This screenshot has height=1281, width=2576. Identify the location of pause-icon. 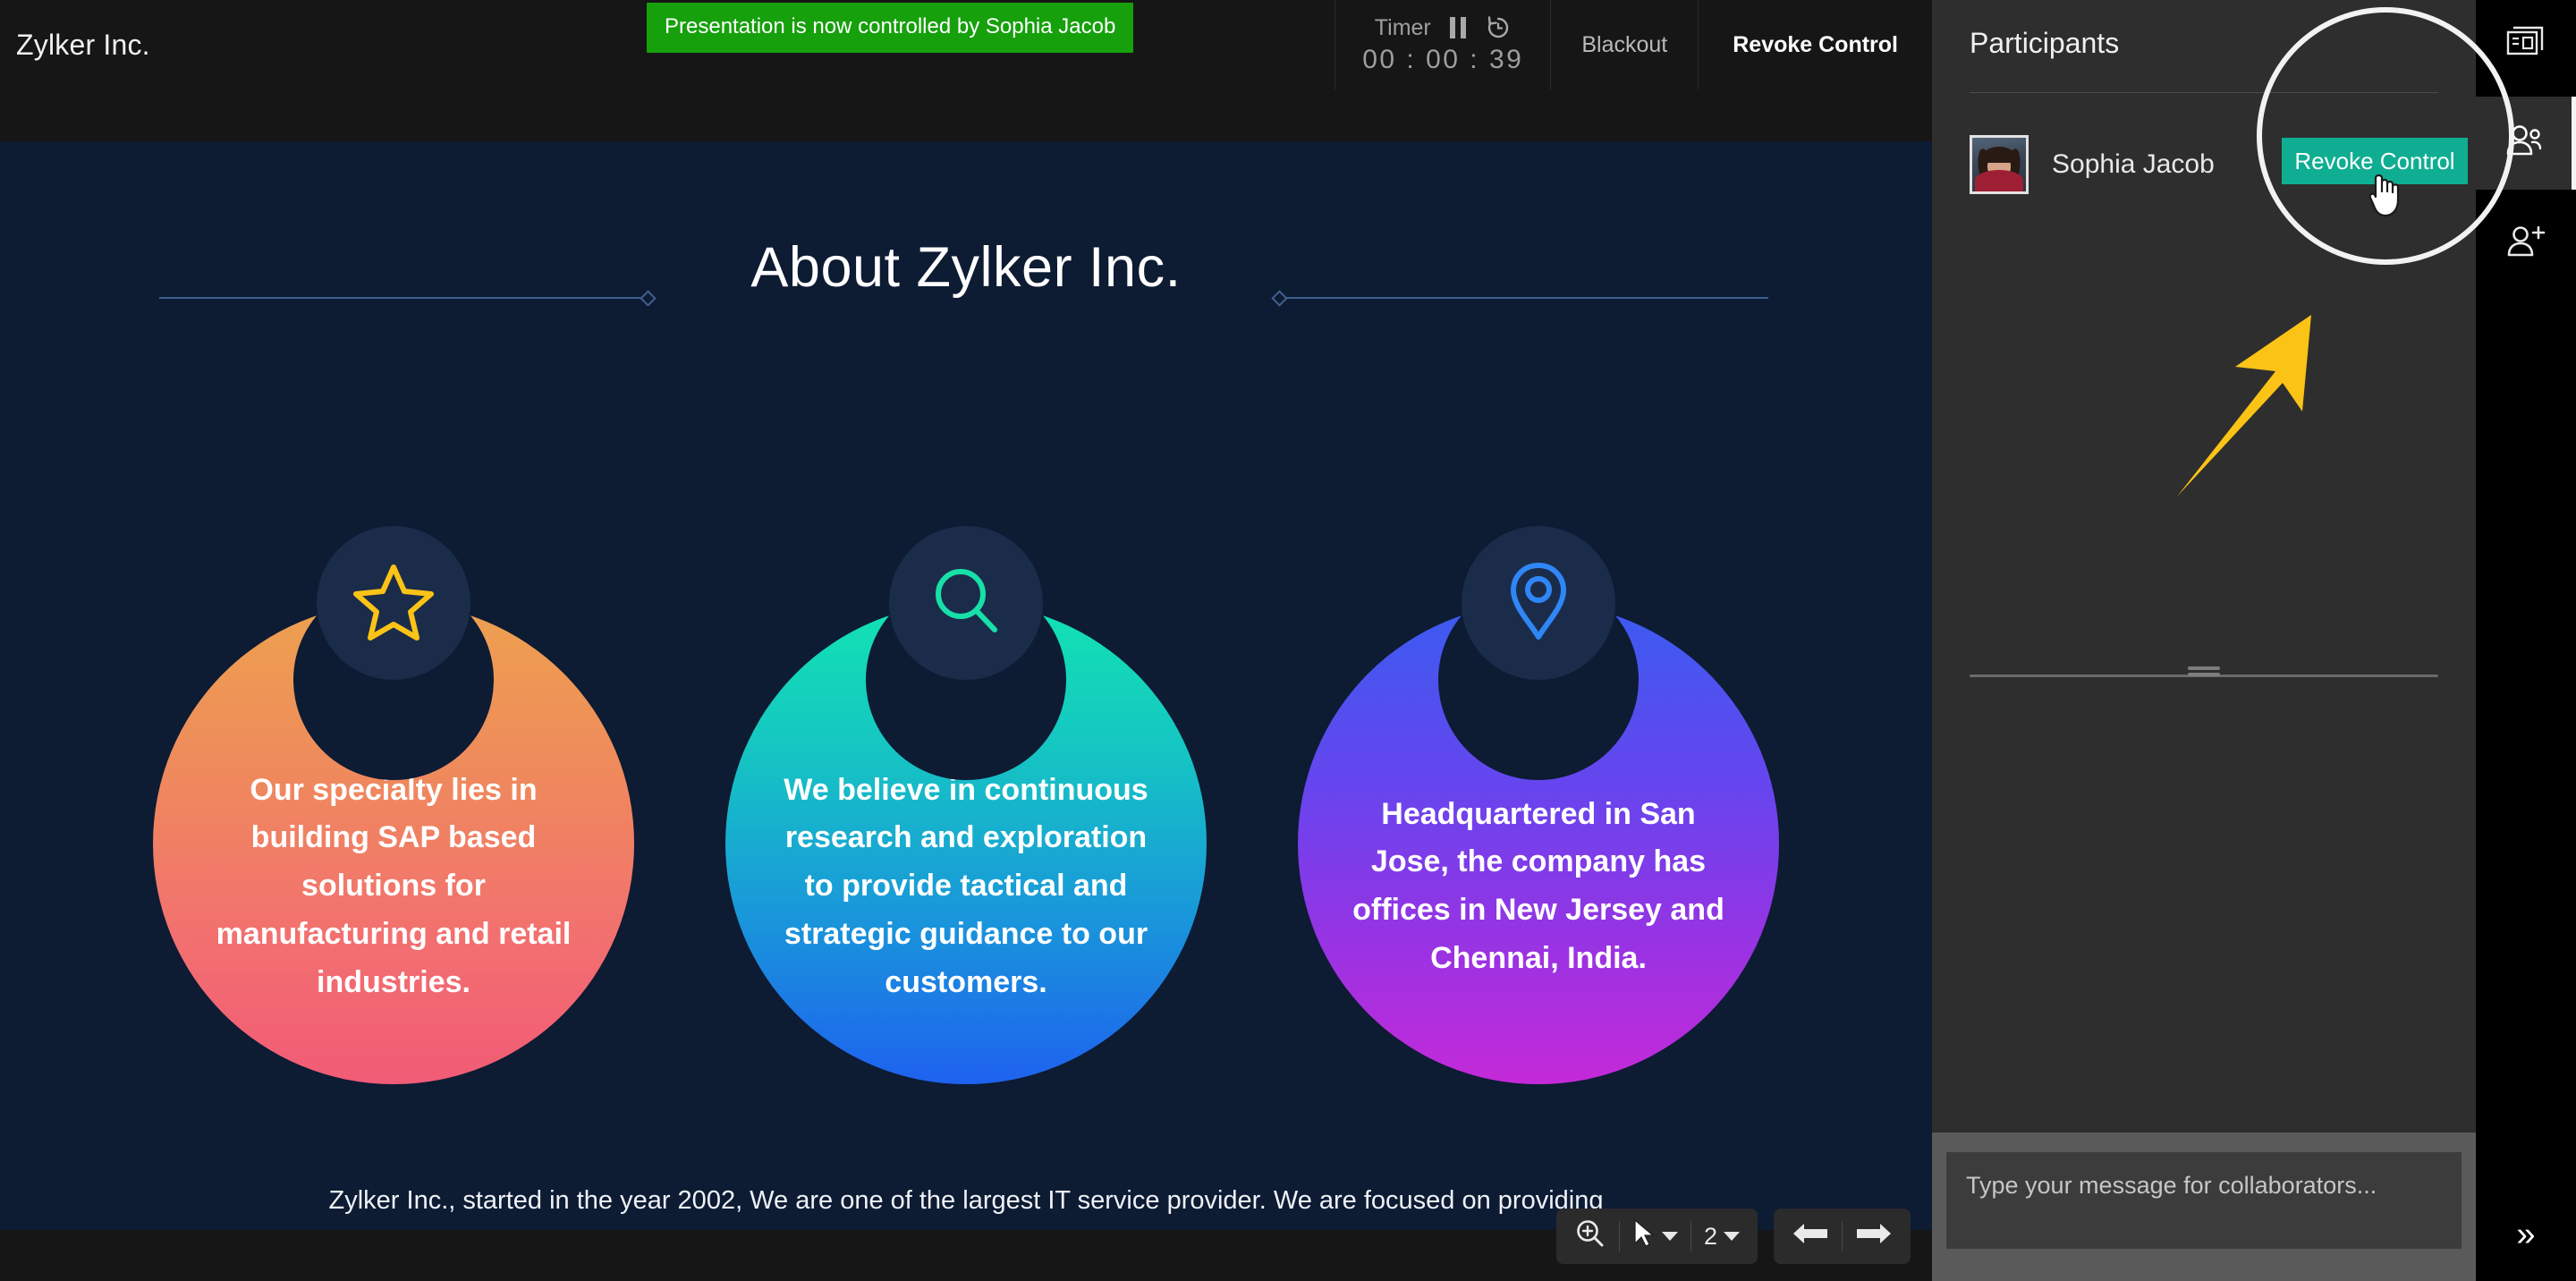
(1458, 27).